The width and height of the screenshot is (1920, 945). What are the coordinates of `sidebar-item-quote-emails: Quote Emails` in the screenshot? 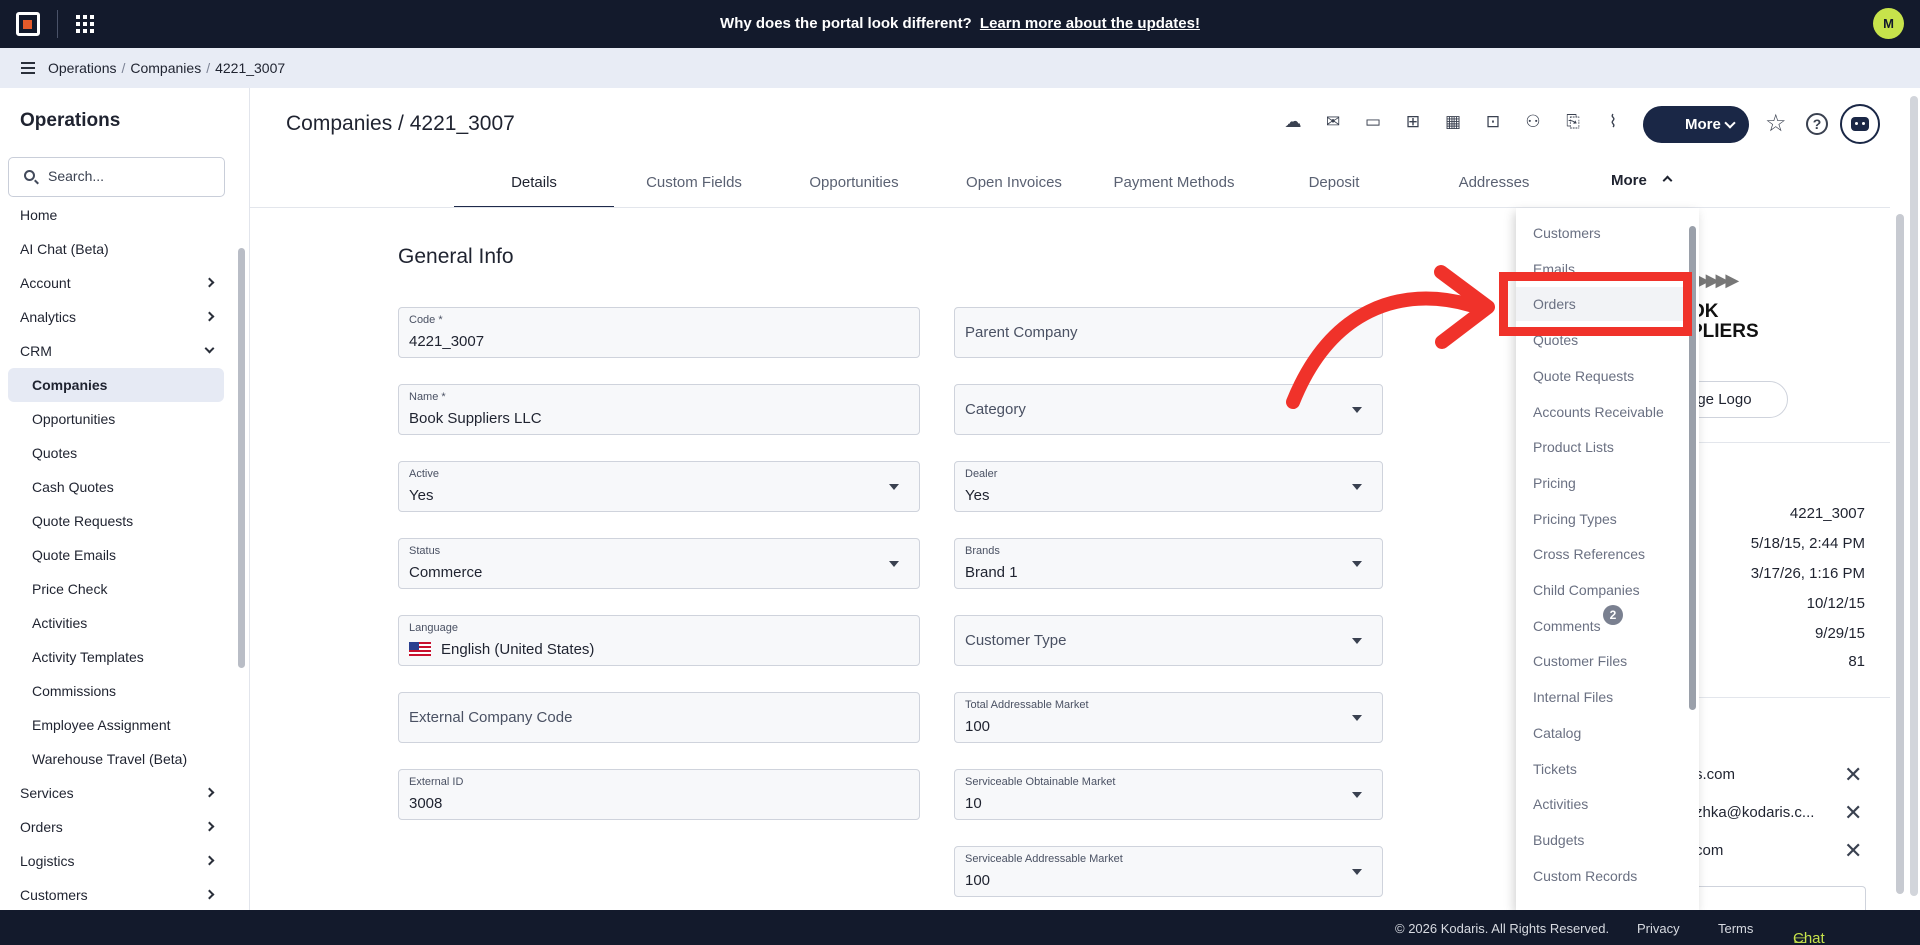 It's located at (118, 555).